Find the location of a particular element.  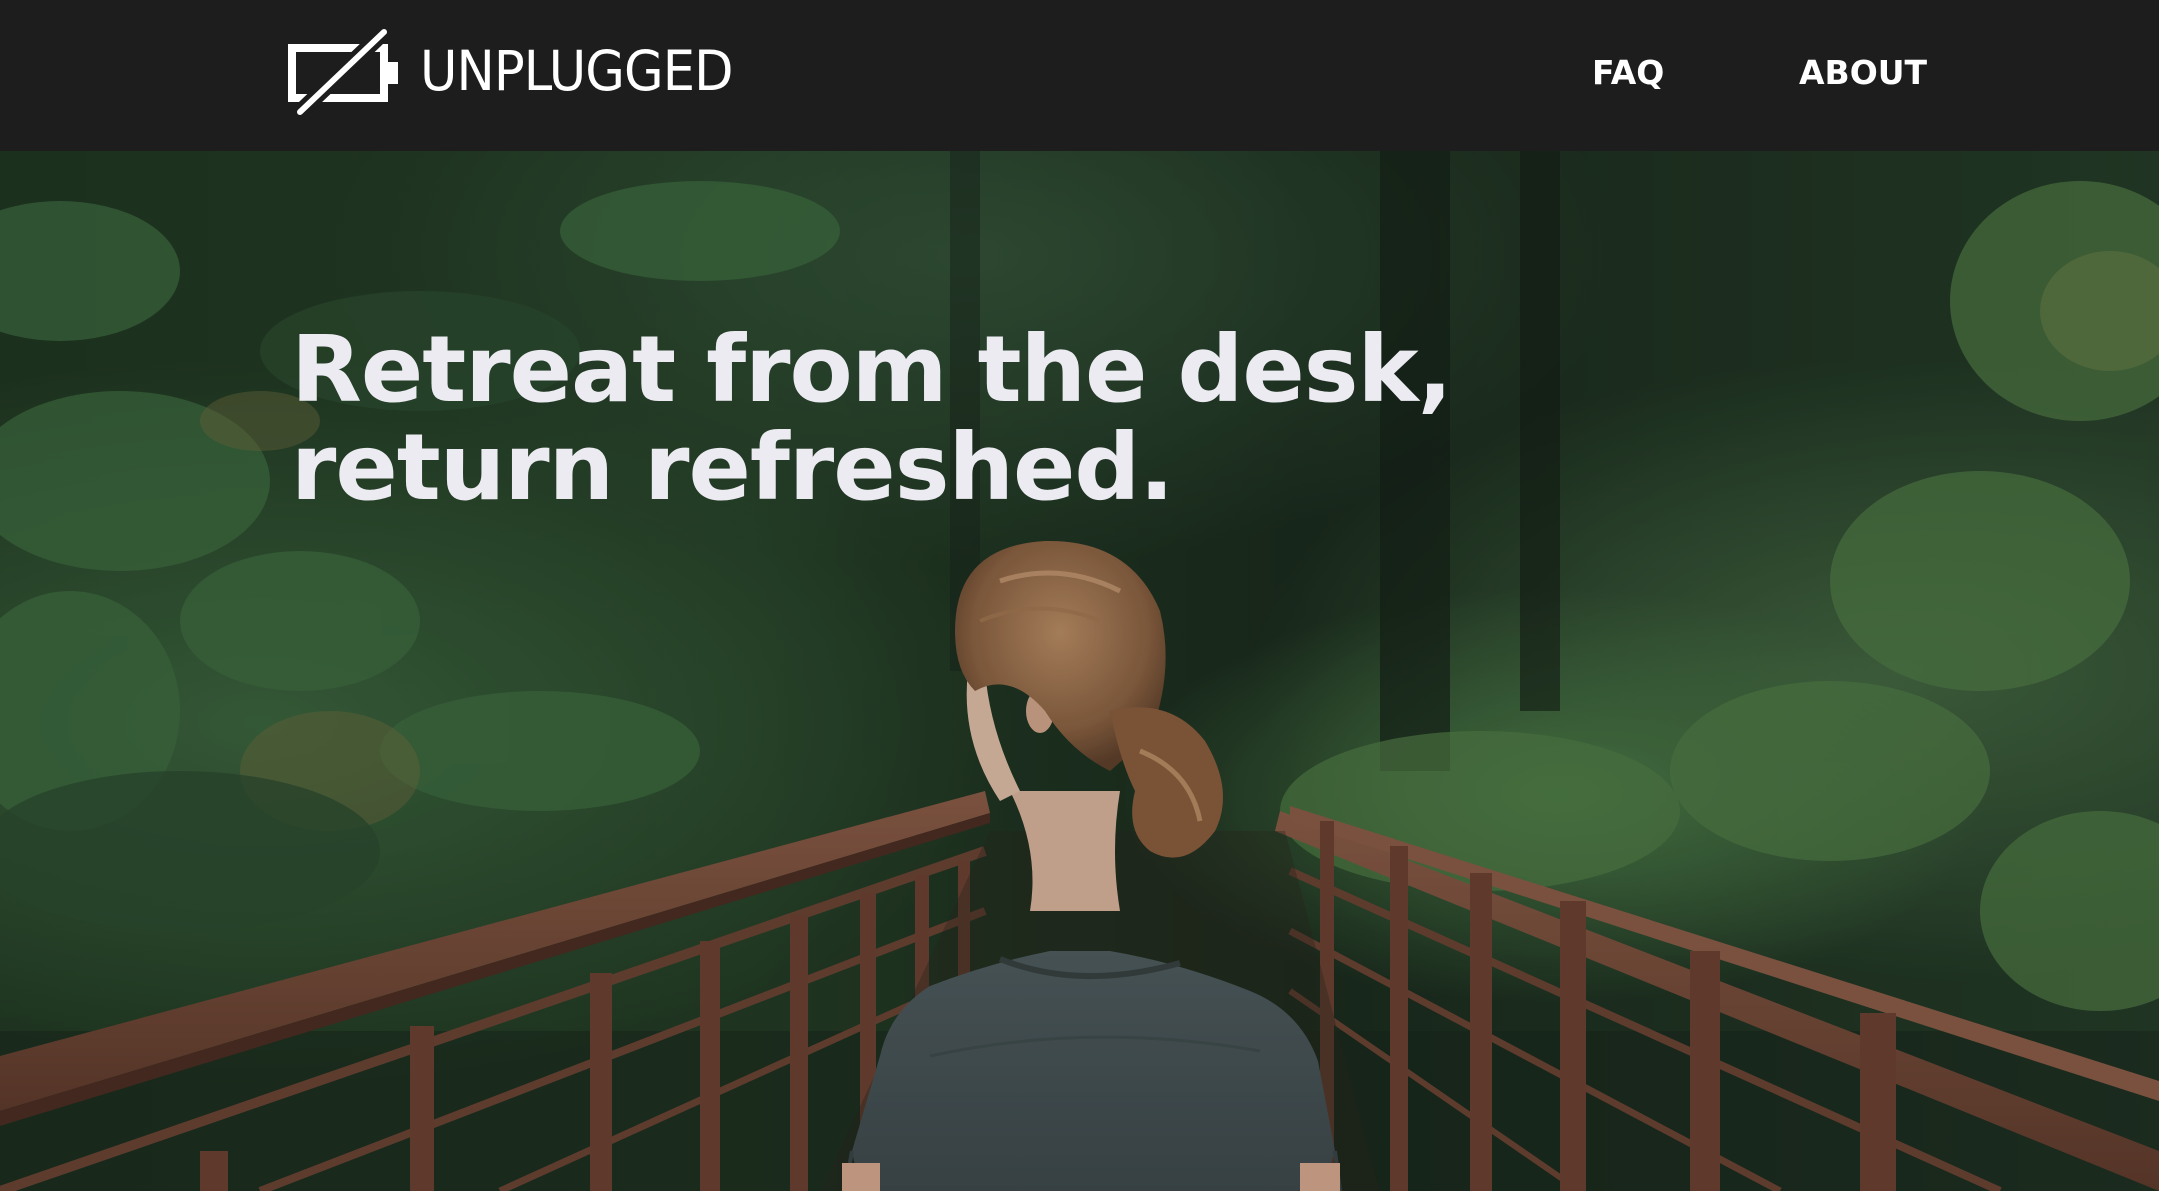

nav-link-faq: FAQ is located at coordinates (1628, 72).